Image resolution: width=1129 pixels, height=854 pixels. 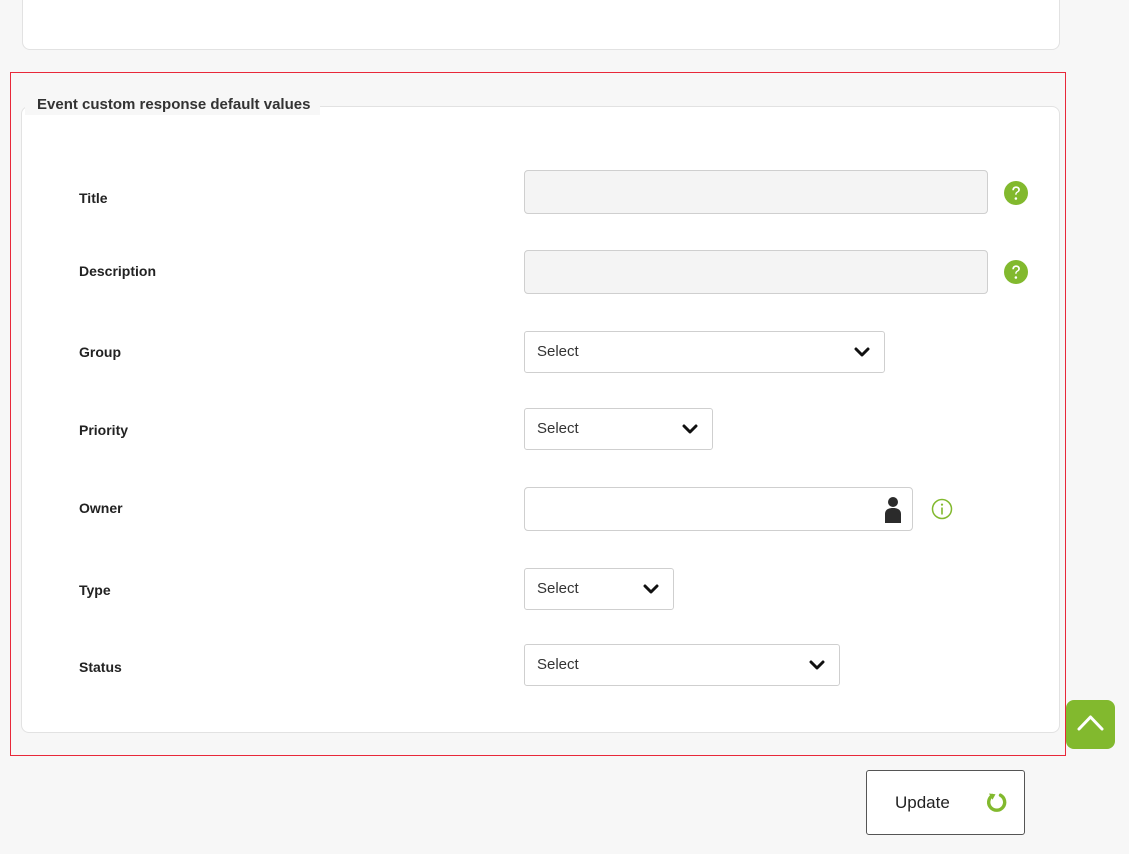 I want to click on type-select-value: Select, so click(x=558, y=588).